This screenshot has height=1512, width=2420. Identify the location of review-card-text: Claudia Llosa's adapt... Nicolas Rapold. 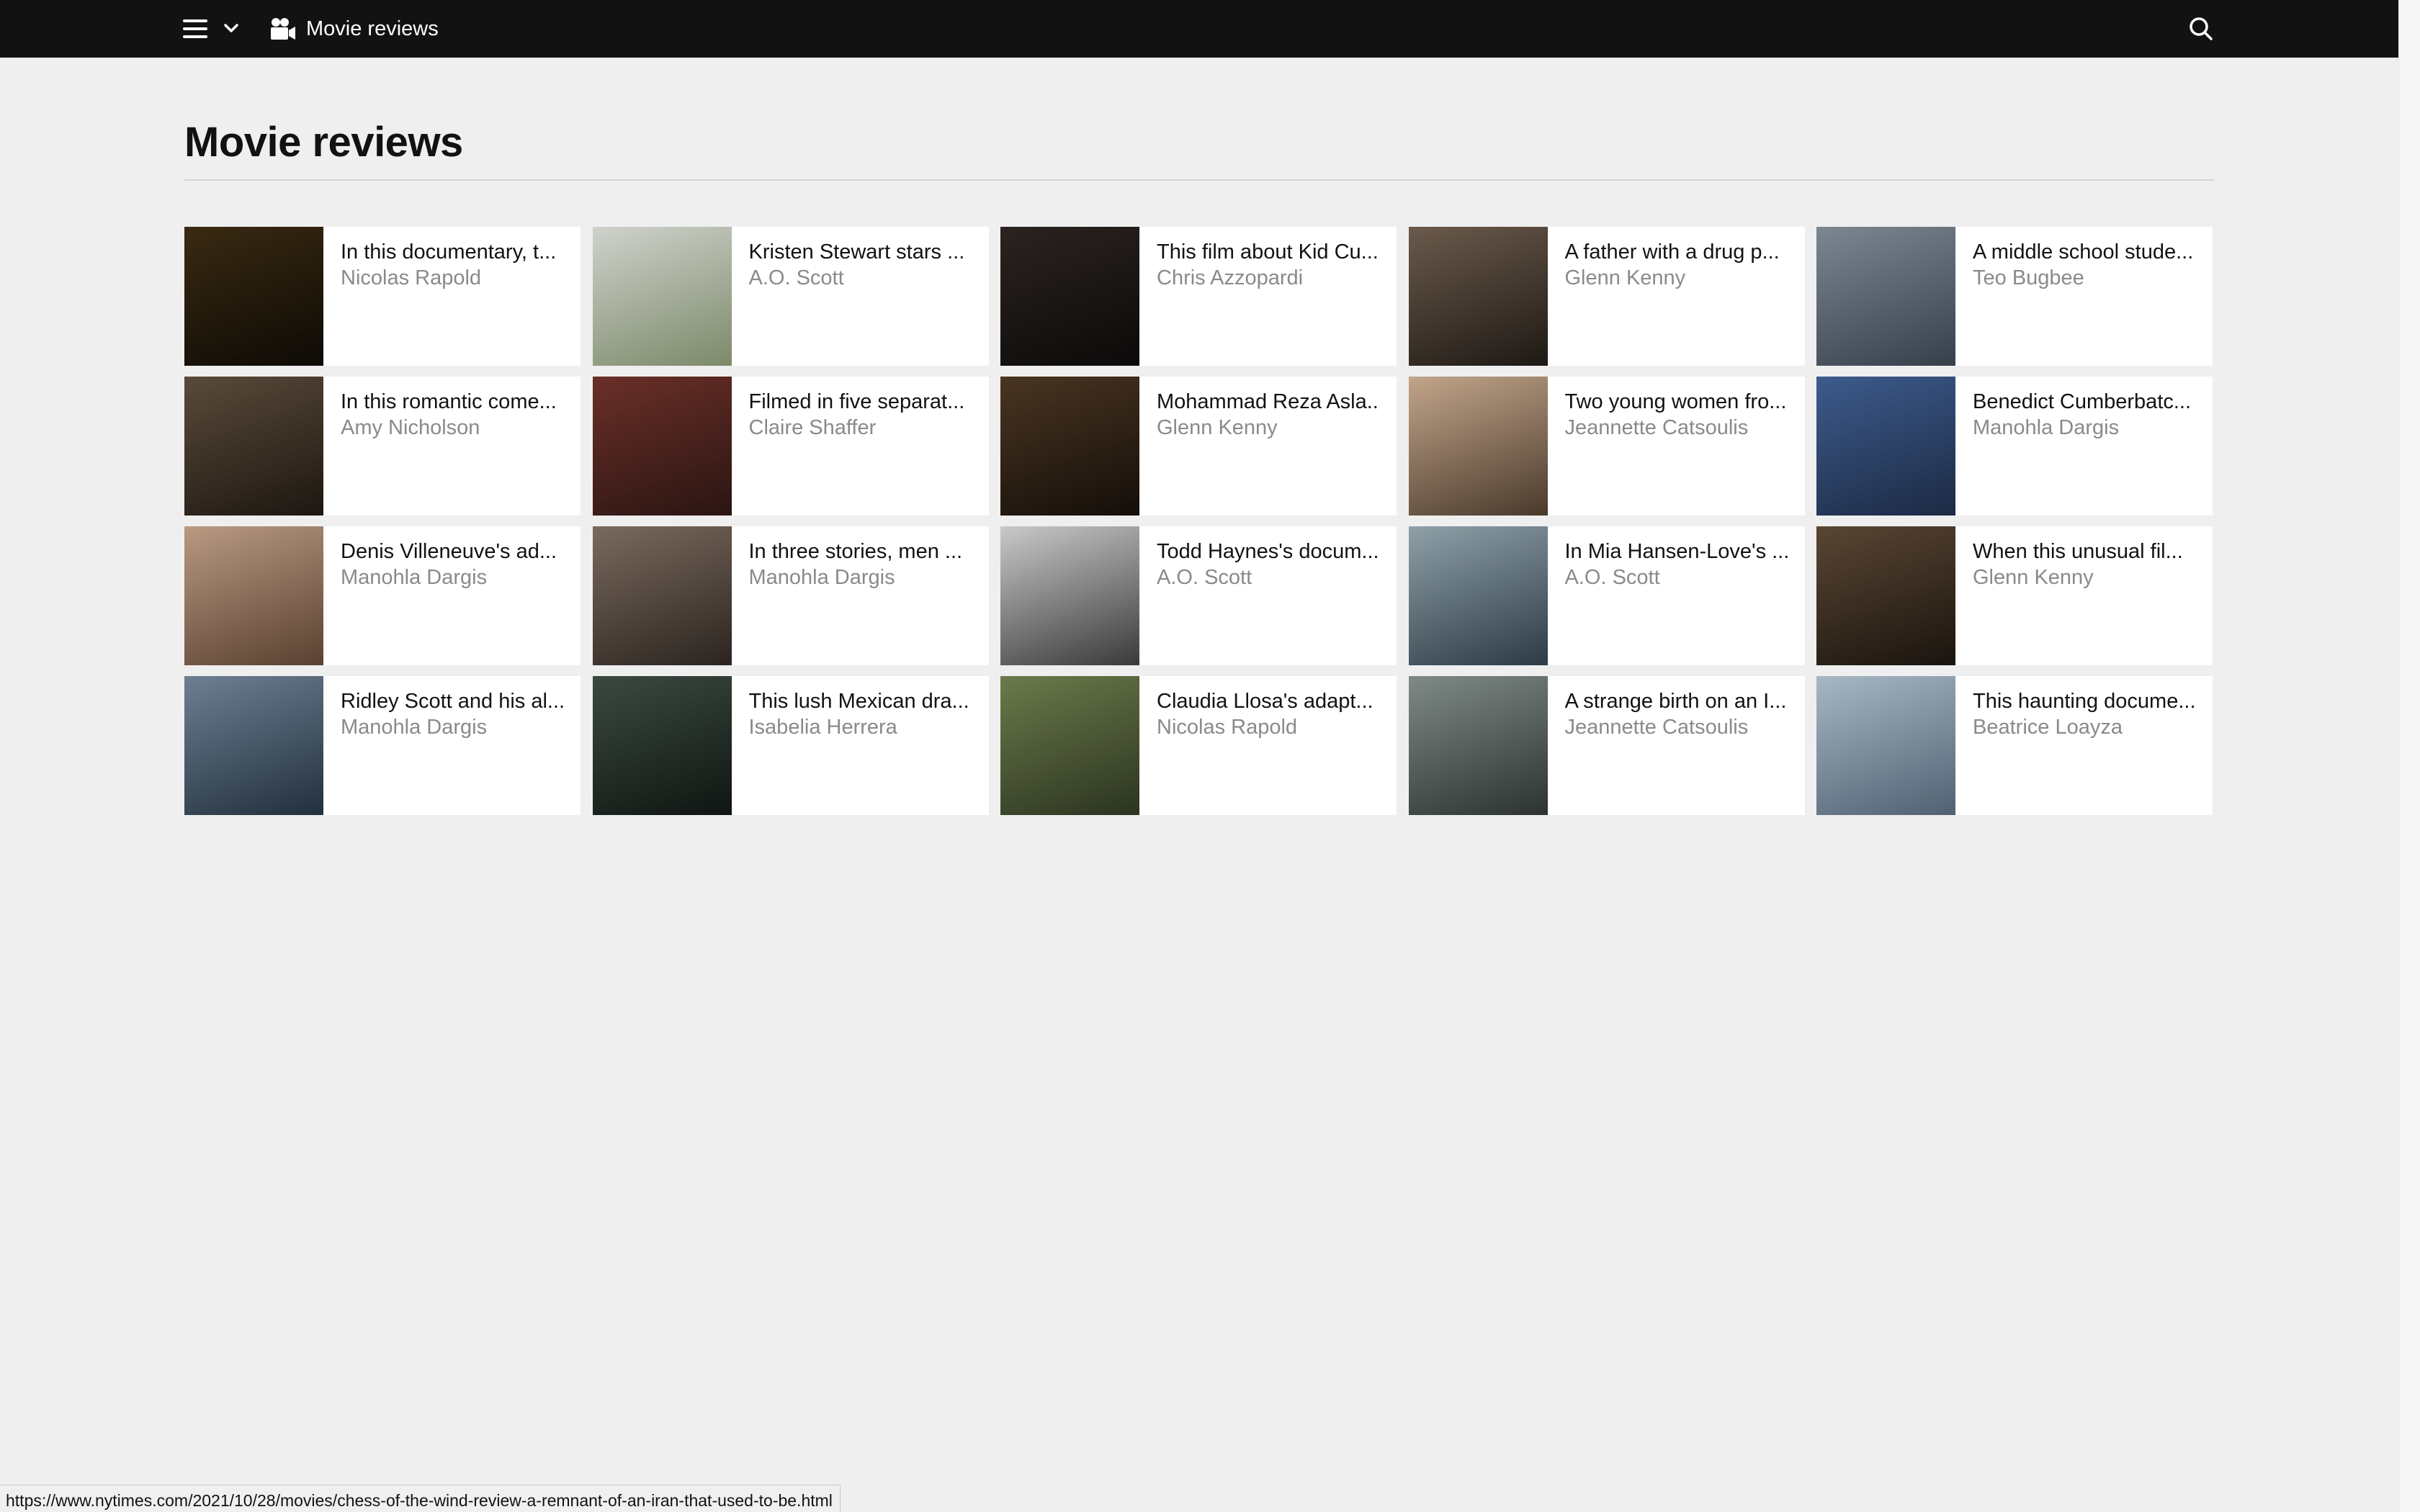
(1268, 745).